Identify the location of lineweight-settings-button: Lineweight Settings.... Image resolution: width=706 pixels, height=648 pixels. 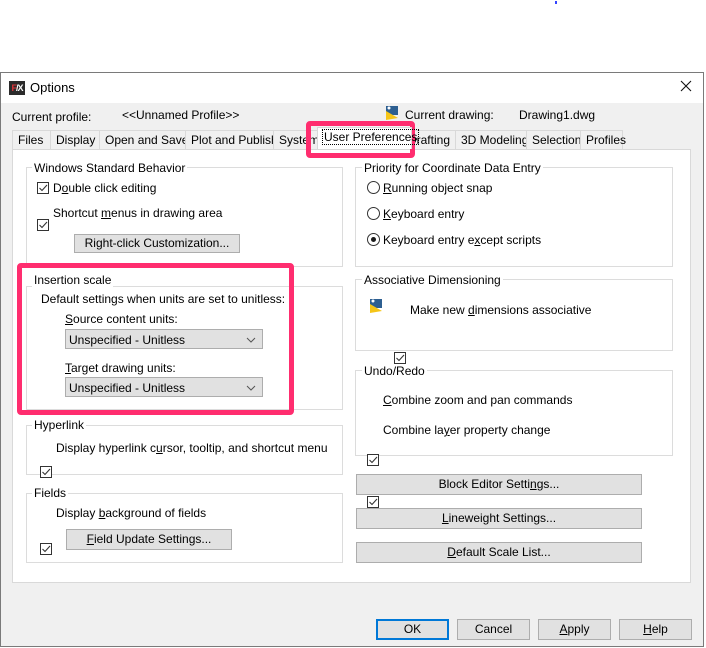
(499, 518).